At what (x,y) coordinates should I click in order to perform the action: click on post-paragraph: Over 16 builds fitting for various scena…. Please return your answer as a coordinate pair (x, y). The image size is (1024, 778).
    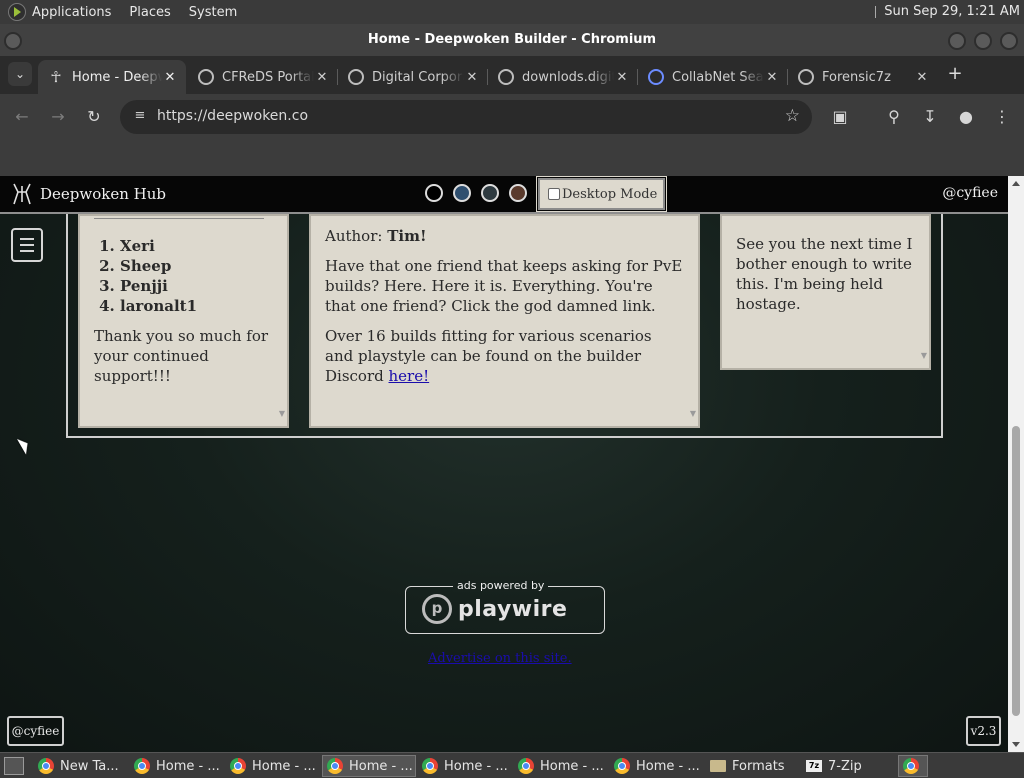
    Looking at the image, I should click on (504, 356).